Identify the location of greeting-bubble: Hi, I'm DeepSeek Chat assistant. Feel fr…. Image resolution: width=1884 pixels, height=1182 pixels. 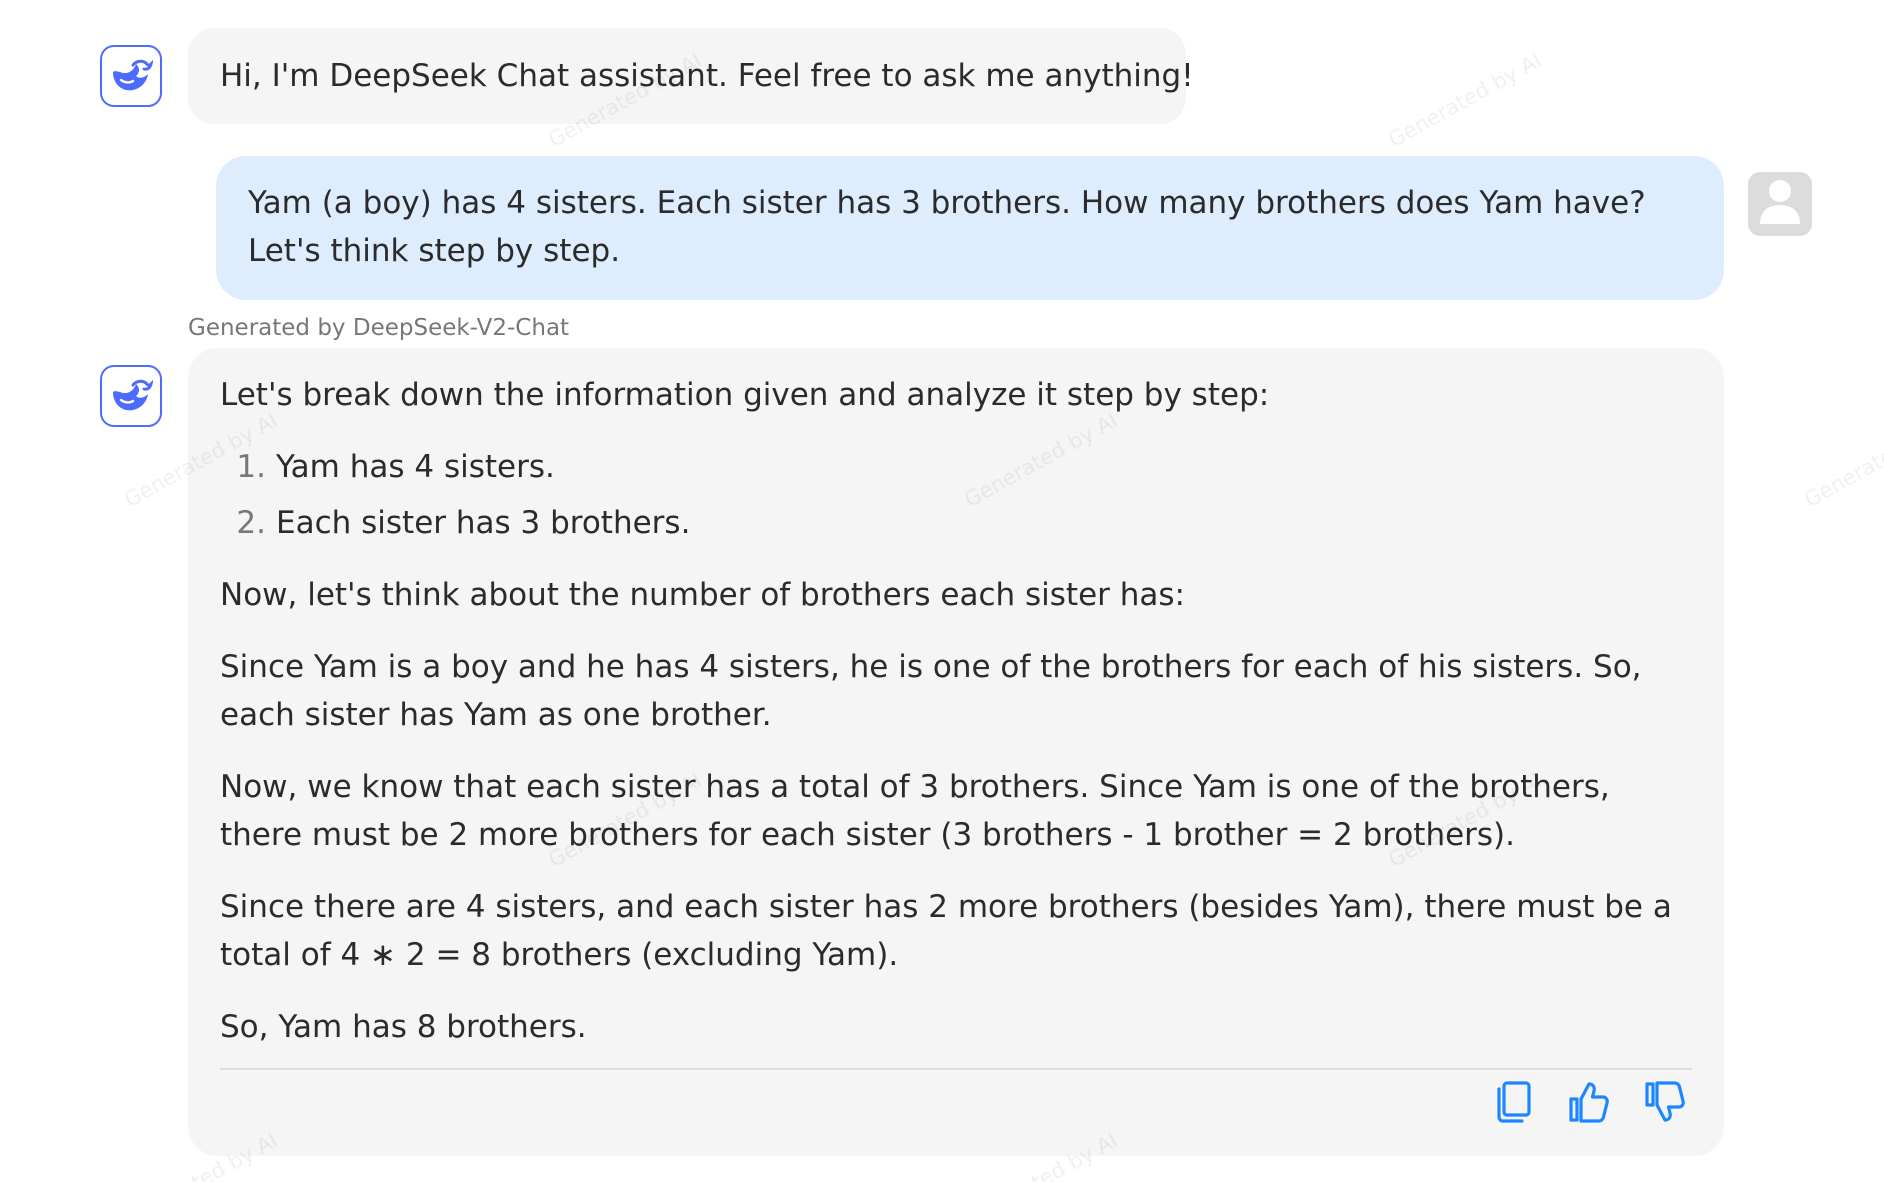
(691, 76).